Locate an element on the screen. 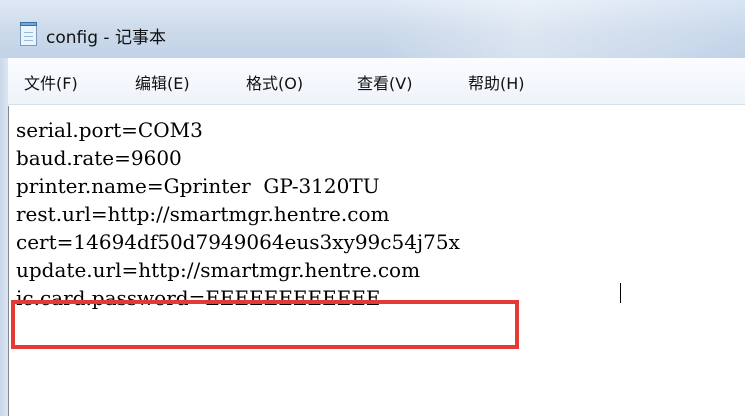  notepad-binding-icon-part is located at coordinates (28, 24).